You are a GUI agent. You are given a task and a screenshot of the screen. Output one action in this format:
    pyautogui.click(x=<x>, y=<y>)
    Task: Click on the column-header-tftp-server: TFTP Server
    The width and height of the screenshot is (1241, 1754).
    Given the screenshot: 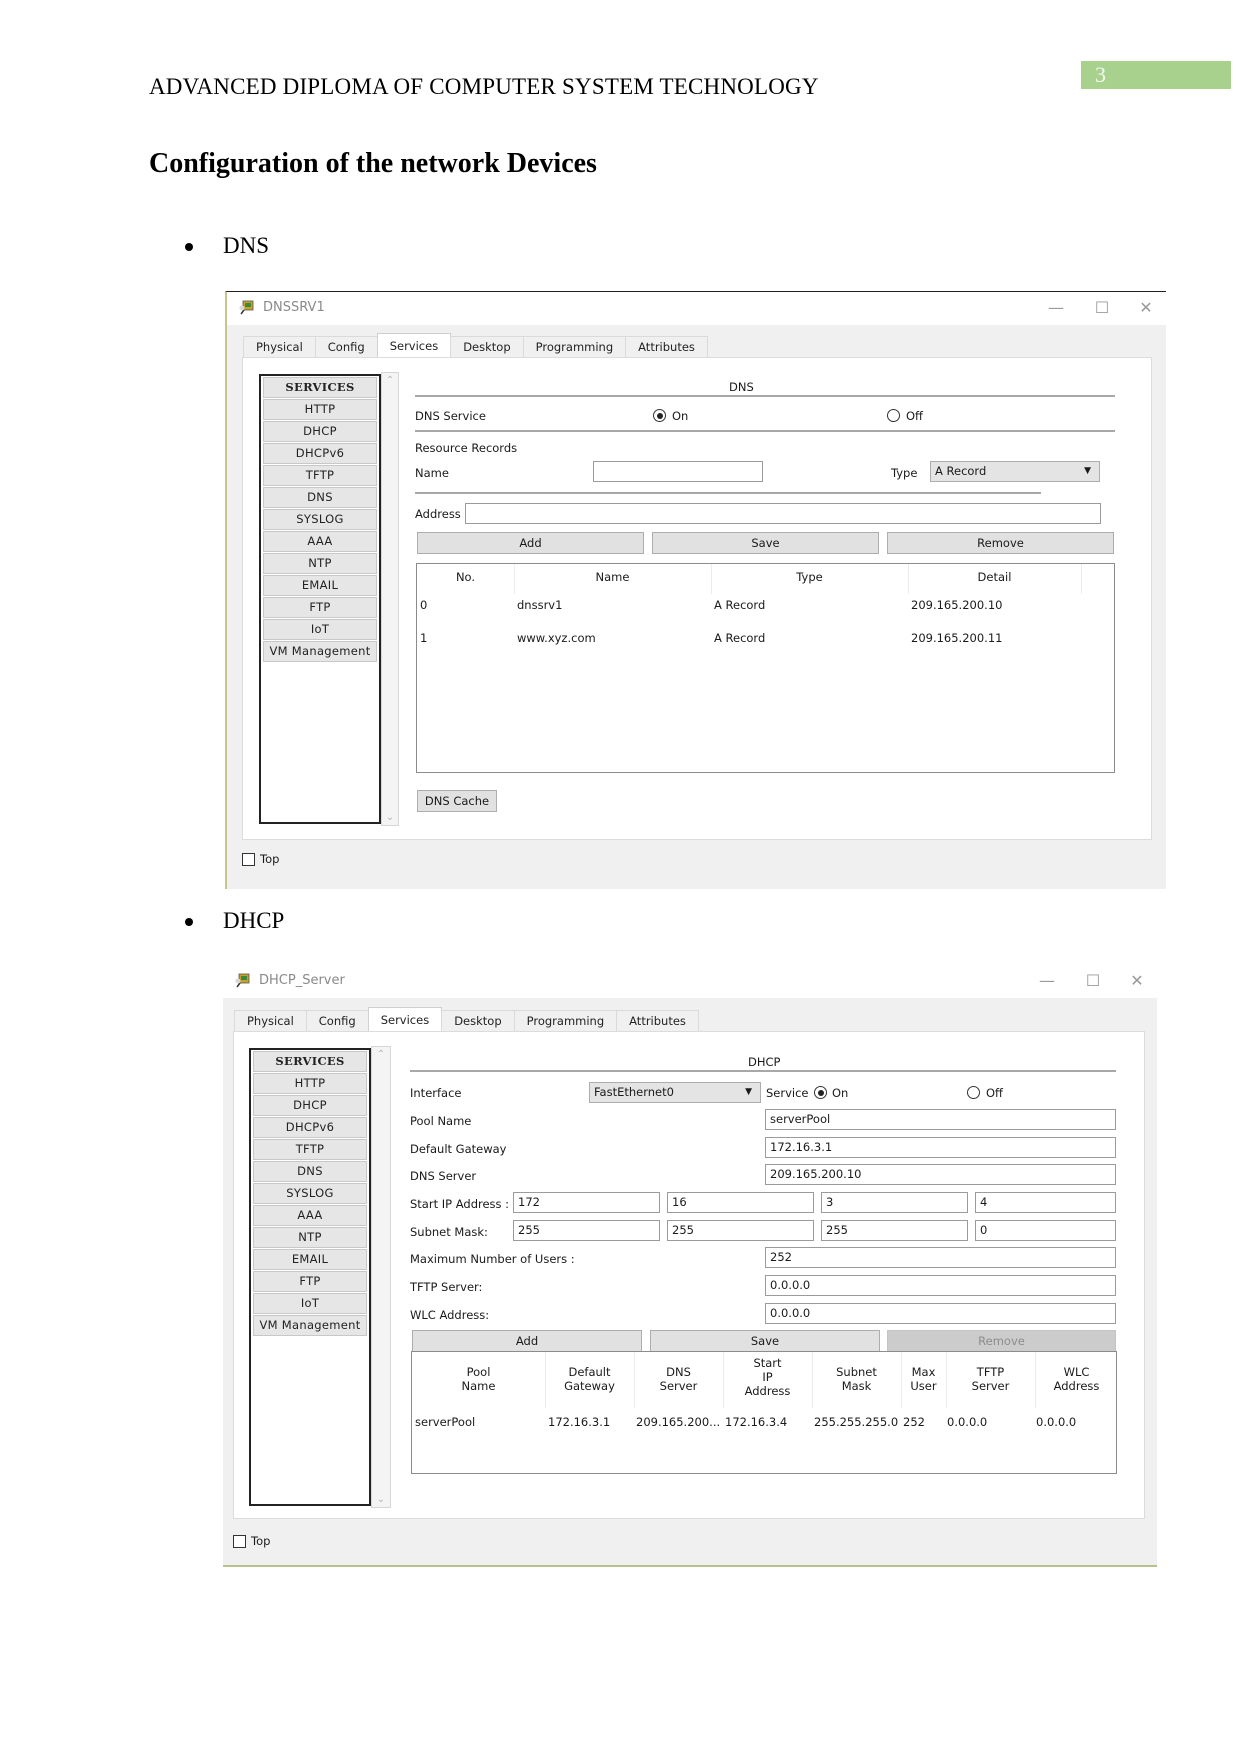 What is the action you would take?
    pyautogui.click(x=990, y=1379)
    